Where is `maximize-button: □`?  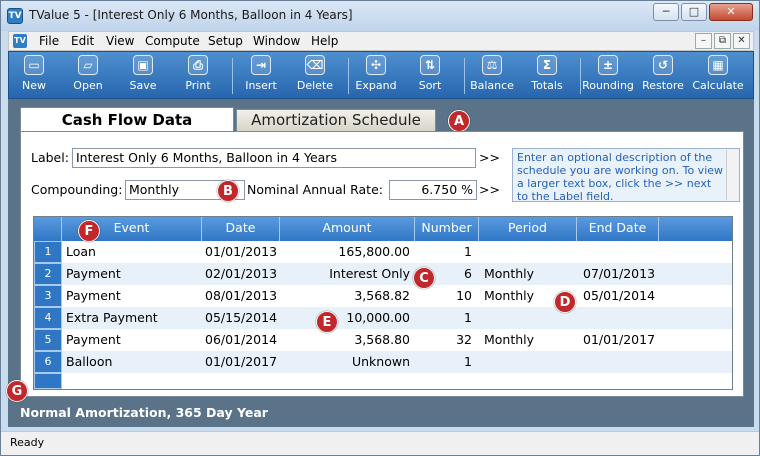 maximize-button: □ is located at coordinates (694, 12).